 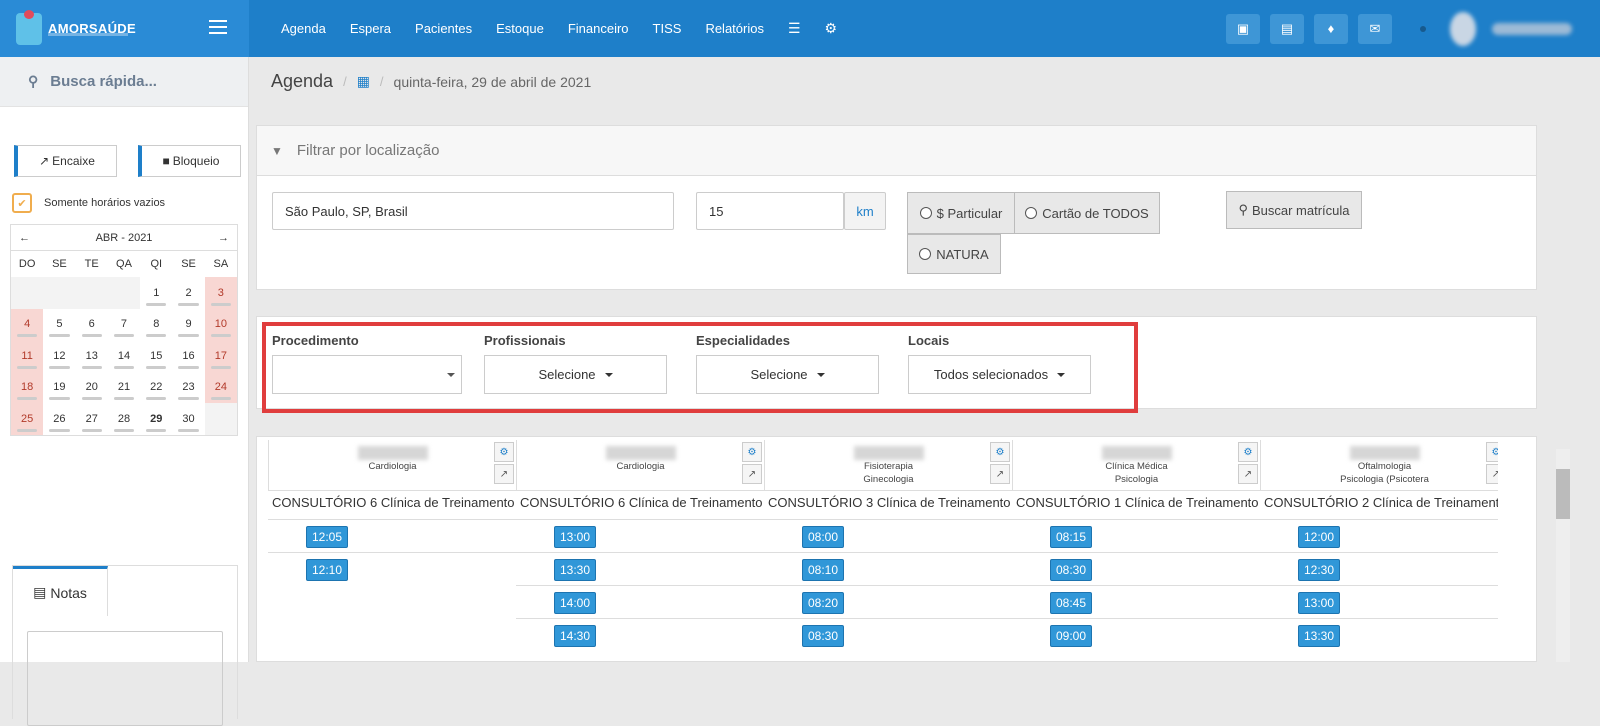 I want to click on calendar-day: 12, so click(x=59, y=356).